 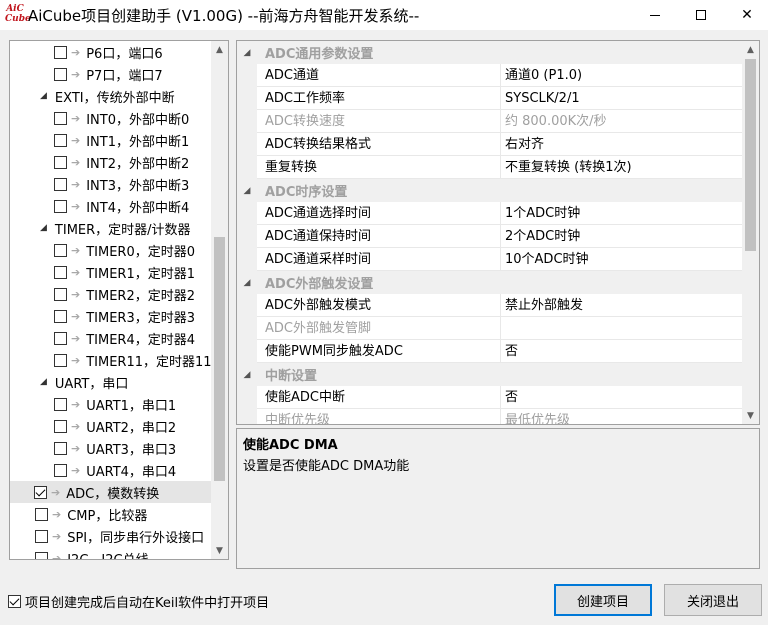 I want to click on tree-item: ➔ UART2，串口2, so click(x=115, y=426).